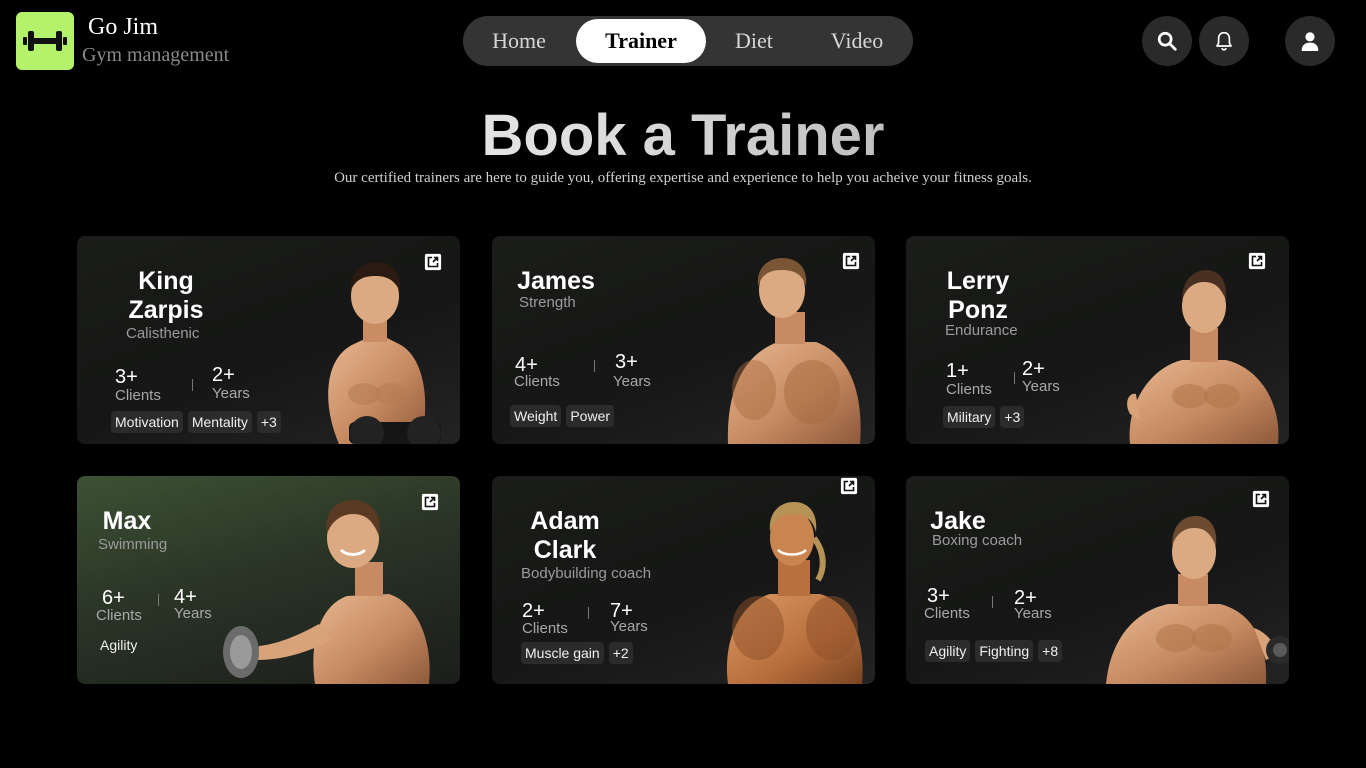 This screenshot has height=768, width=1366. What do you see at coordinates (519, 41) in the screenshot?
I see `tab-home: Home` at bounding box center [519, 41].